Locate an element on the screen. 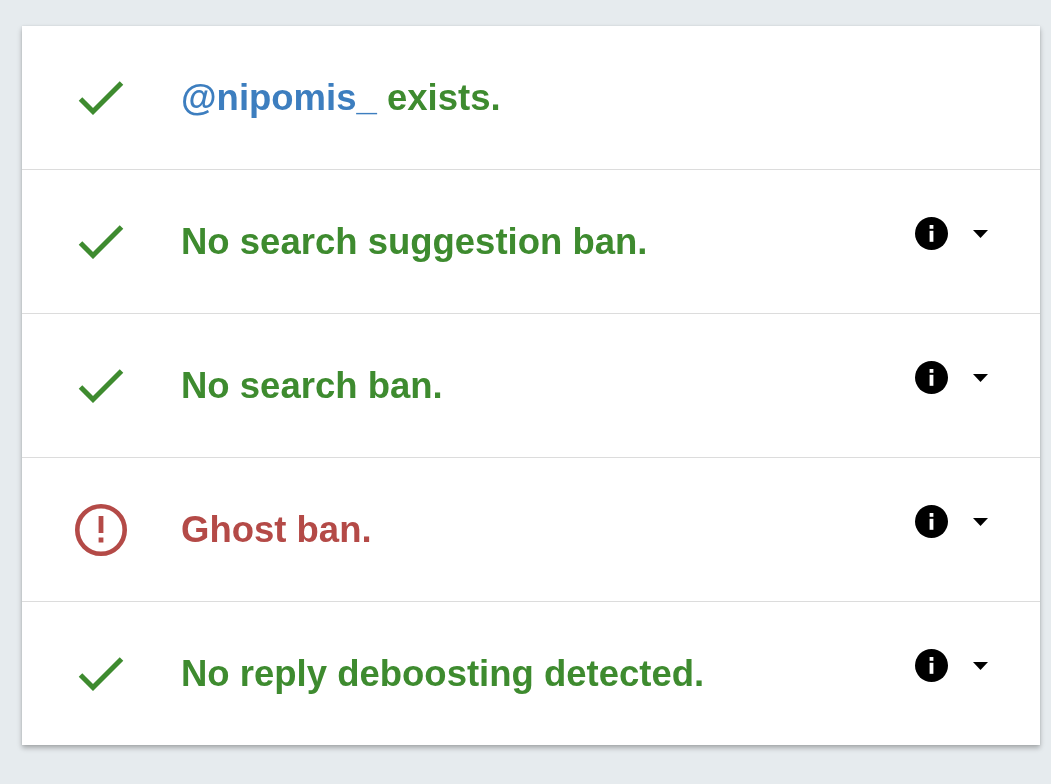 The height and width of the screenshot is (784, 1051). status-message: No reply deboosting detected. is located at coordinates (443, 673).